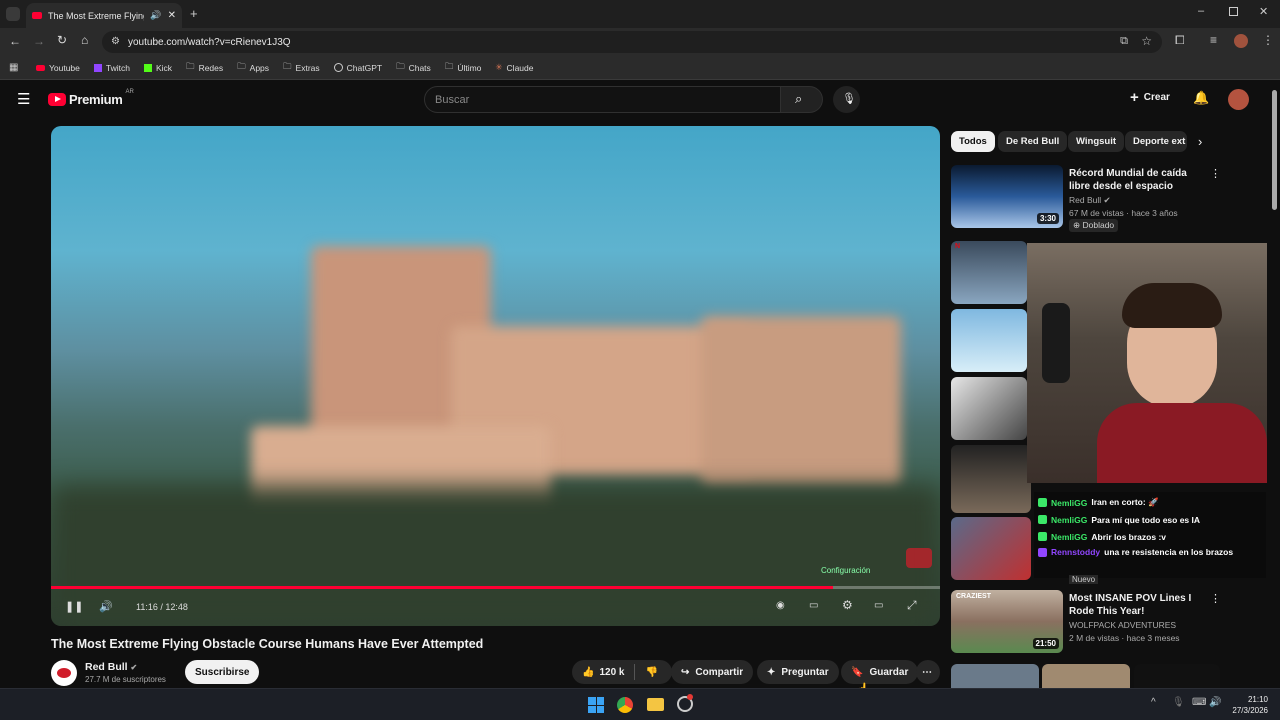  What do you see at coordinates (780, 605) in the screenshot?
I see `autoplay-toggle-icon: ◉` at bounding box center [780, 605].